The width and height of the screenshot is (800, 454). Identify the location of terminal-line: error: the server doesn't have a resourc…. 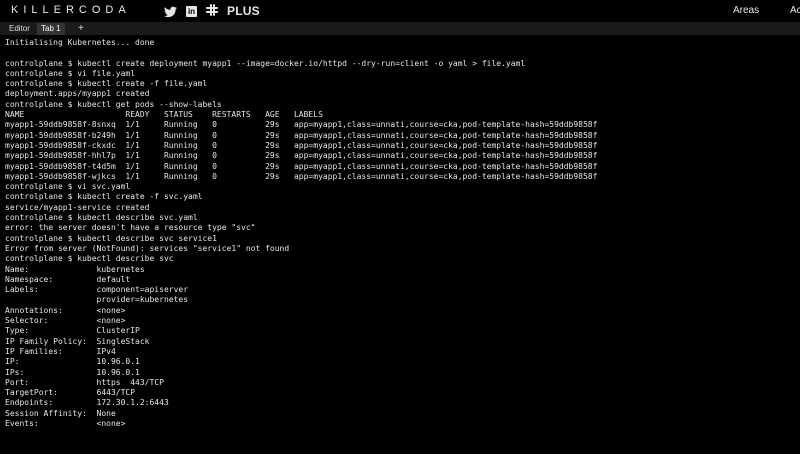
(130, 228).